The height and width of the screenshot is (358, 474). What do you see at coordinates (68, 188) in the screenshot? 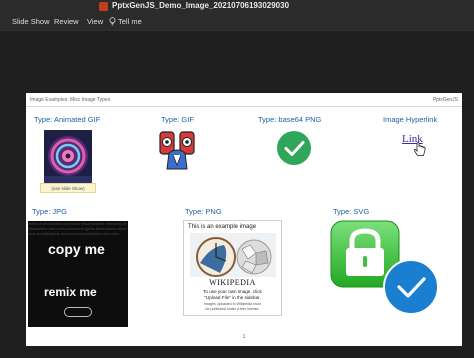
I see `gif-caption: (use slide Show)` at bounding box center [68, 188].